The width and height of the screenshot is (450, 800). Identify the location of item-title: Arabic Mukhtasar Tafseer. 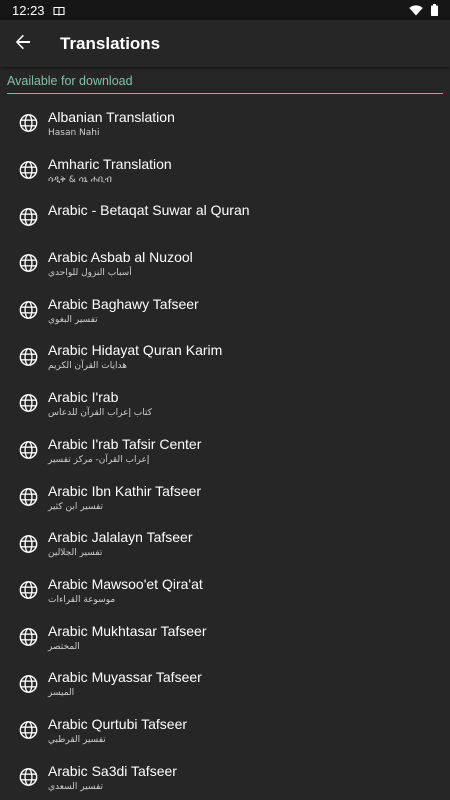
(127, 630).